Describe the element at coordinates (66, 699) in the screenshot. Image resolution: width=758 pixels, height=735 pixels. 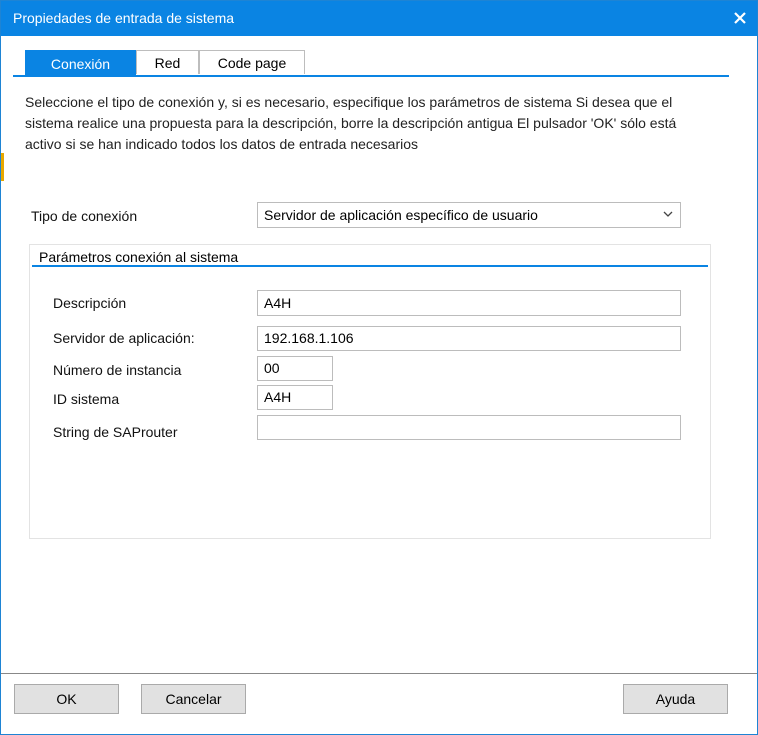
I see `ok-button: OK` at that location.